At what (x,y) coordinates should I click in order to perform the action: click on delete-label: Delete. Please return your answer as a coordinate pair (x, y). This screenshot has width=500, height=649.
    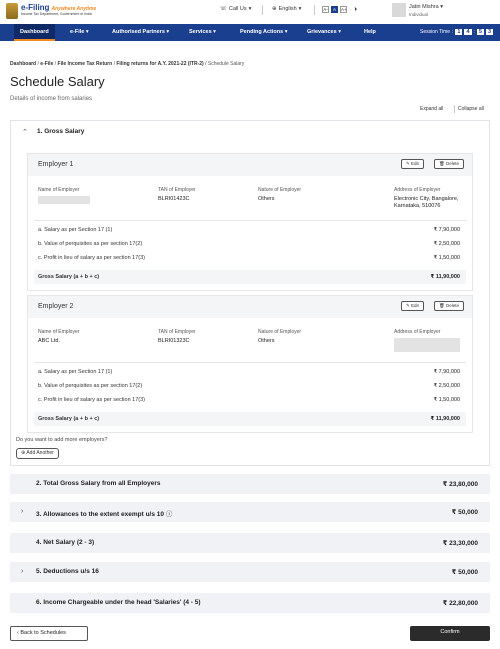
    Looking at the image, I should click on (452, 305).